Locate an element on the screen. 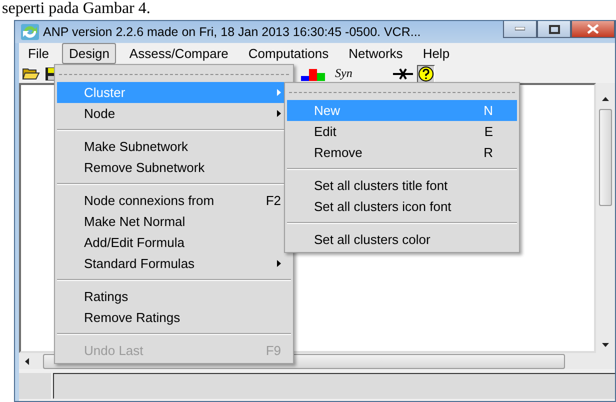  menu-item: Standard Formulas is located at coordinates (174, 263).